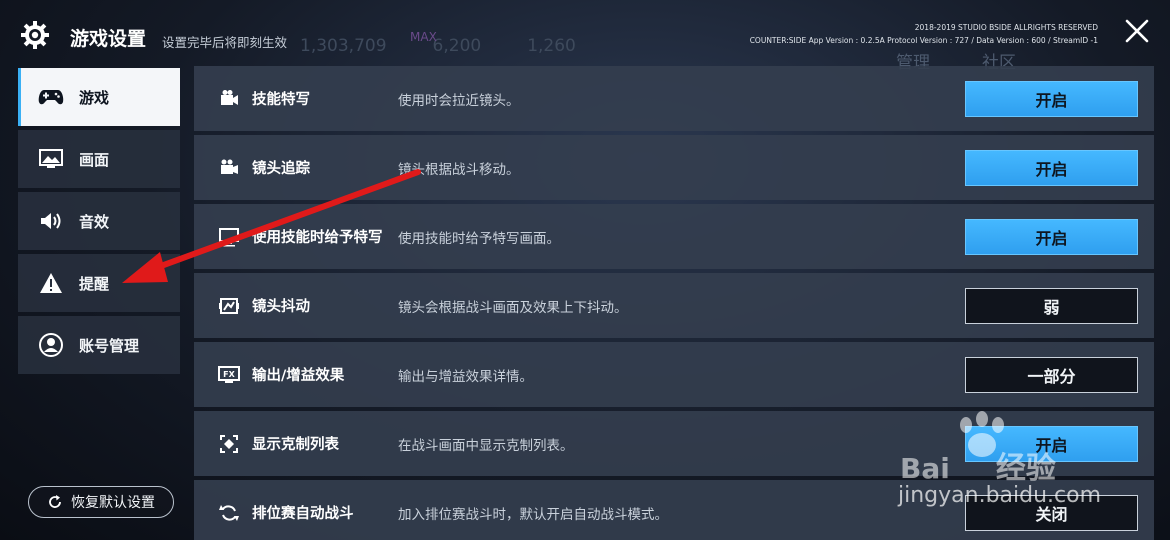 The height and width of the screenshot is (540, 1170). I want to click on toggle-ranked-auto-battle: 关闭, so click(1051, 512).